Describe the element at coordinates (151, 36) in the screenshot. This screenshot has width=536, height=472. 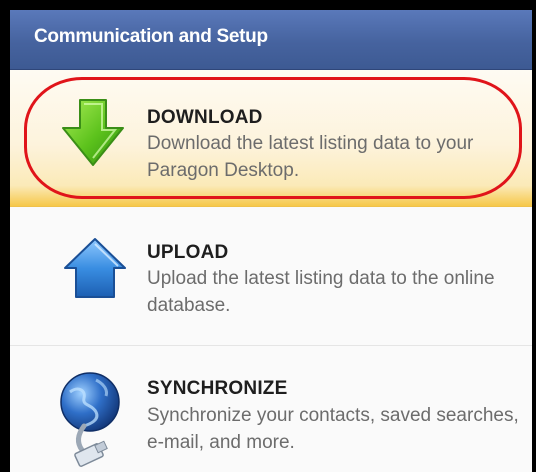
I see `panel-title: Communication and Setup` at that location.